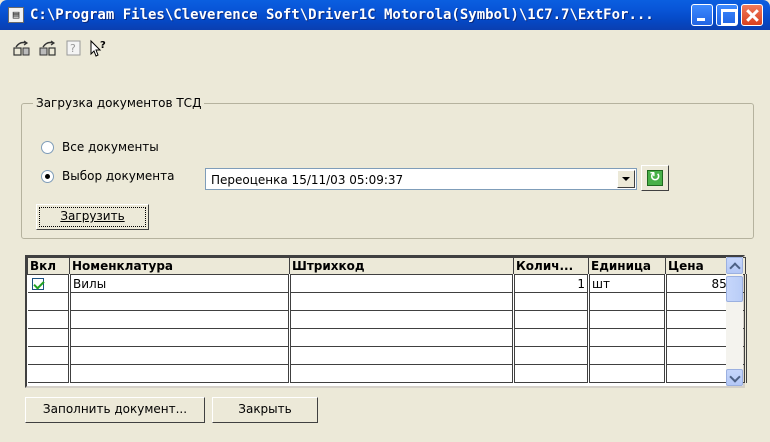  I want to click on column-header-enabled: Вкл, so click(48, 266).